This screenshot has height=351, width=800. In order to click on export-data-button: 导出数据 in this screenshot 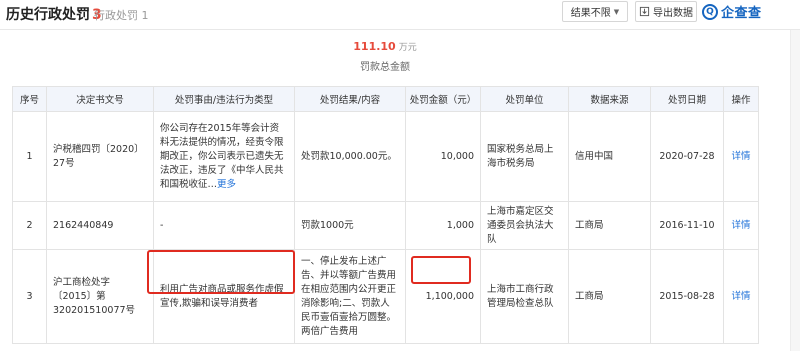, I will do `click(666, 11)`.